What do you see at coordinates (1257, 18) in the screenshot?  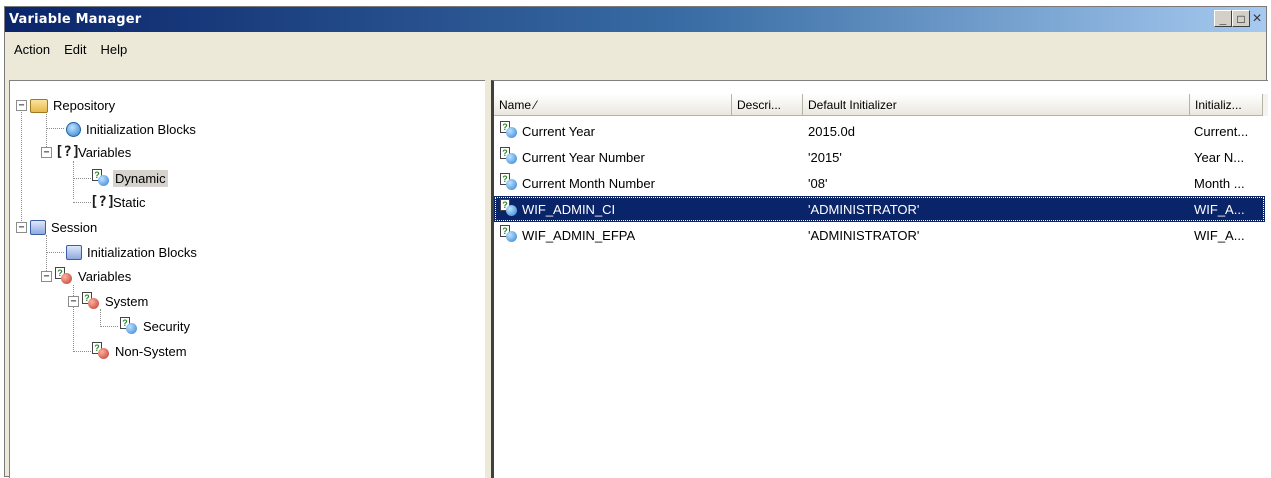 I see `close-button: ×` at bounding box center [1257, 18].